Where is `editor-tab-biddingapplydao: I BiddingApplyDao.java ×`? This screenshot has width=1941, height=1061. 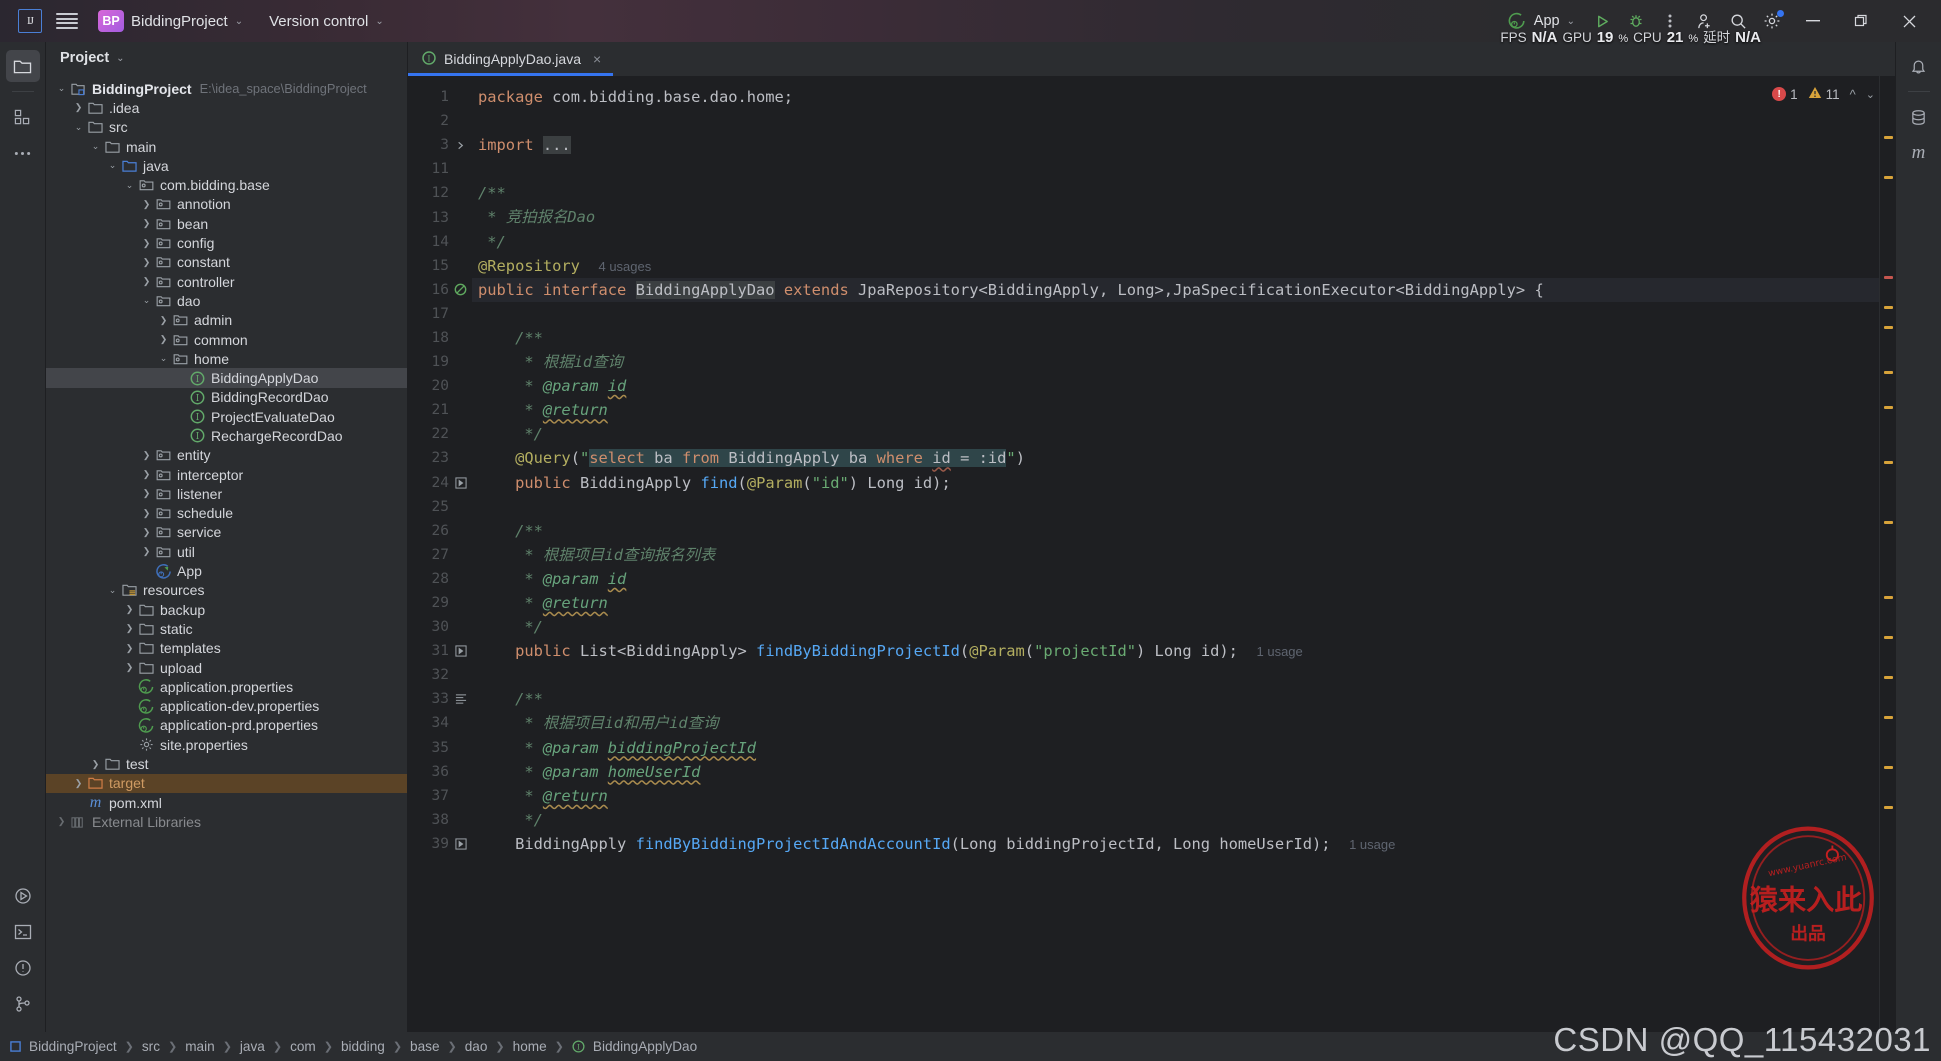
editor-tab-biddingapplydao: I BiddingApplyDao.java × is located at coordinates (511, 59).